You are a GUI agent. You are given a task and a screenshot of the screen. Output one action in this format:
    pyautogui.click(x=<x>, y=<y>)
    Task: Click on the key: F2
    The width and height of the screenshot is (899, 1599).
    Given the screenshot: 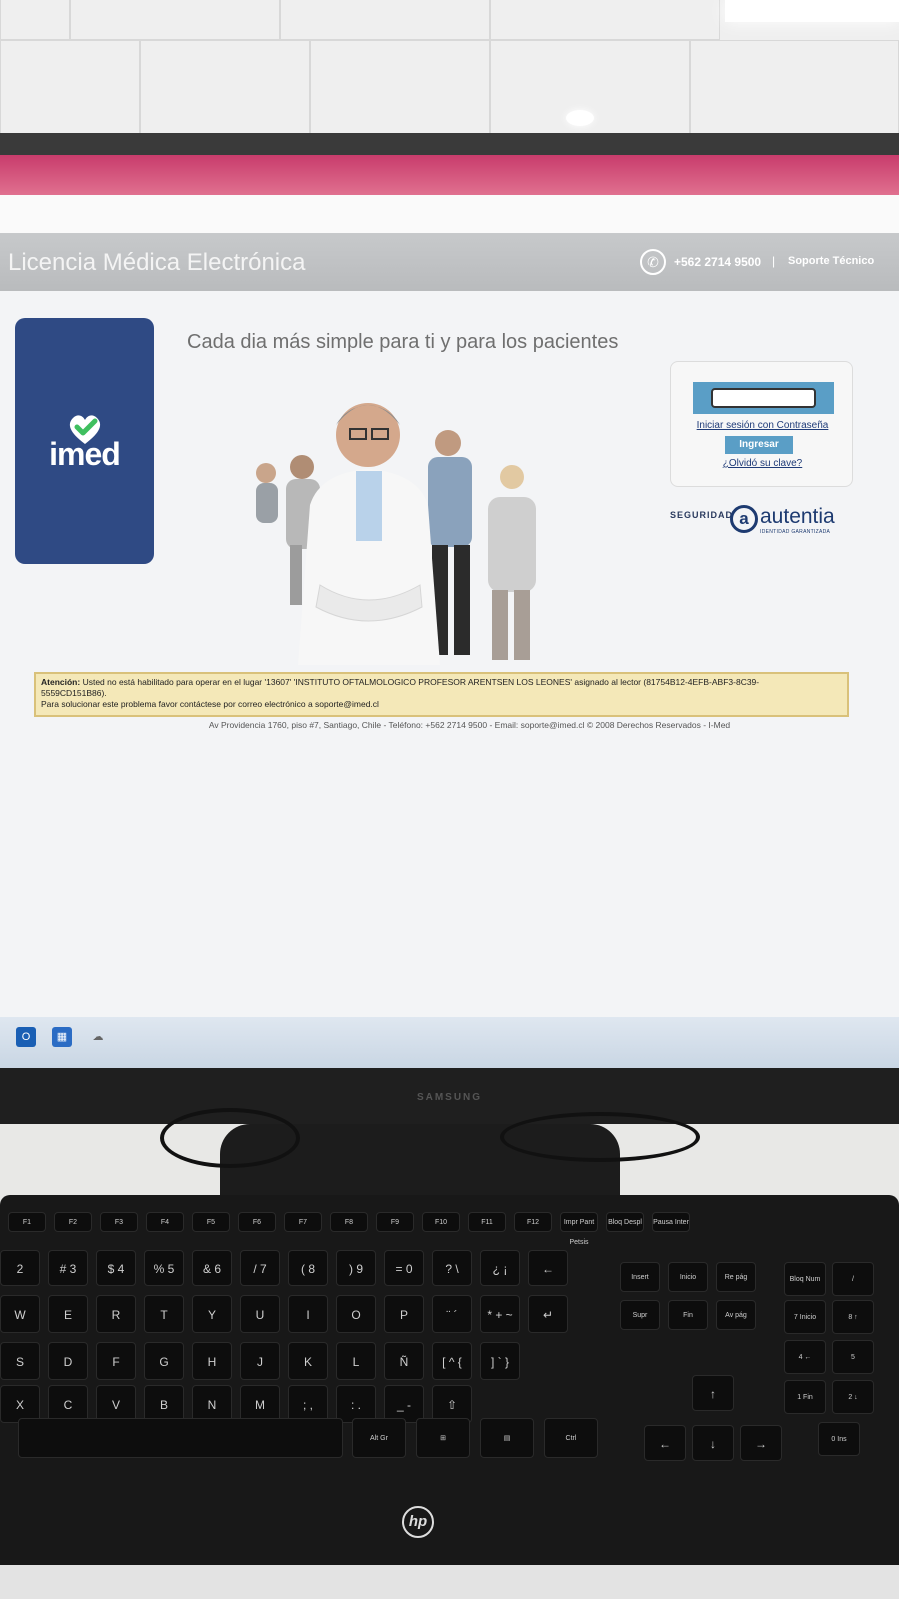 What is the action you would take?
    pyautogui.click(x=73, y=1222)
    